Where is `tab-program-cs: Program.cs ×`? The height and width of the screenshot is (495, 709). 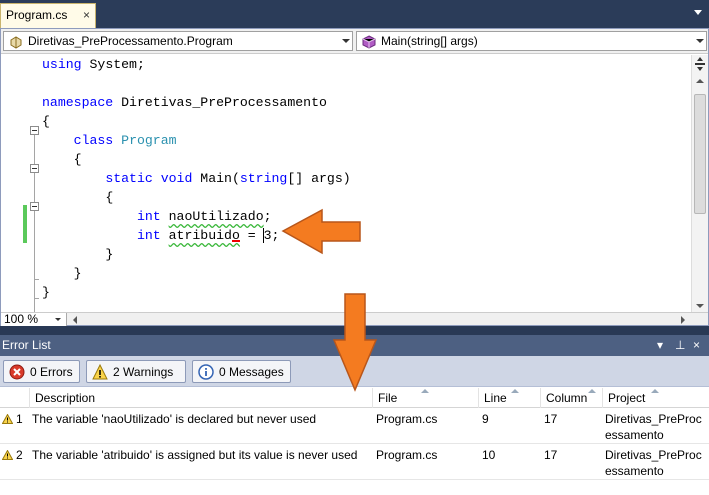 tab-program-cs: Program.cs × is located at coordinates (48, 15).